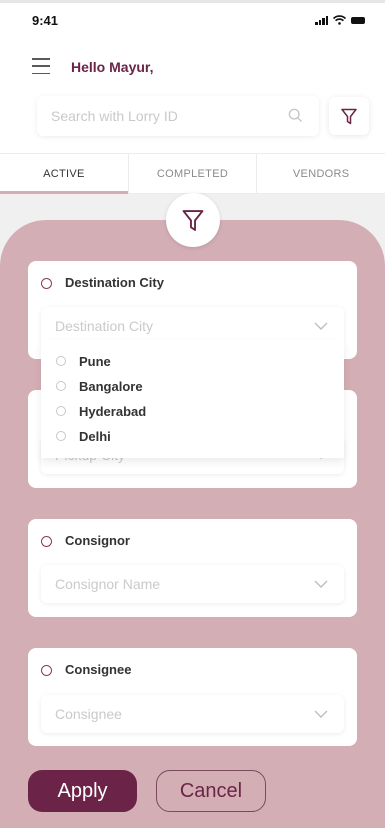 The width and height of the screenshot is (385, 828). I want to click on consignee-card: Consignee Consignee, so click(192, 697).